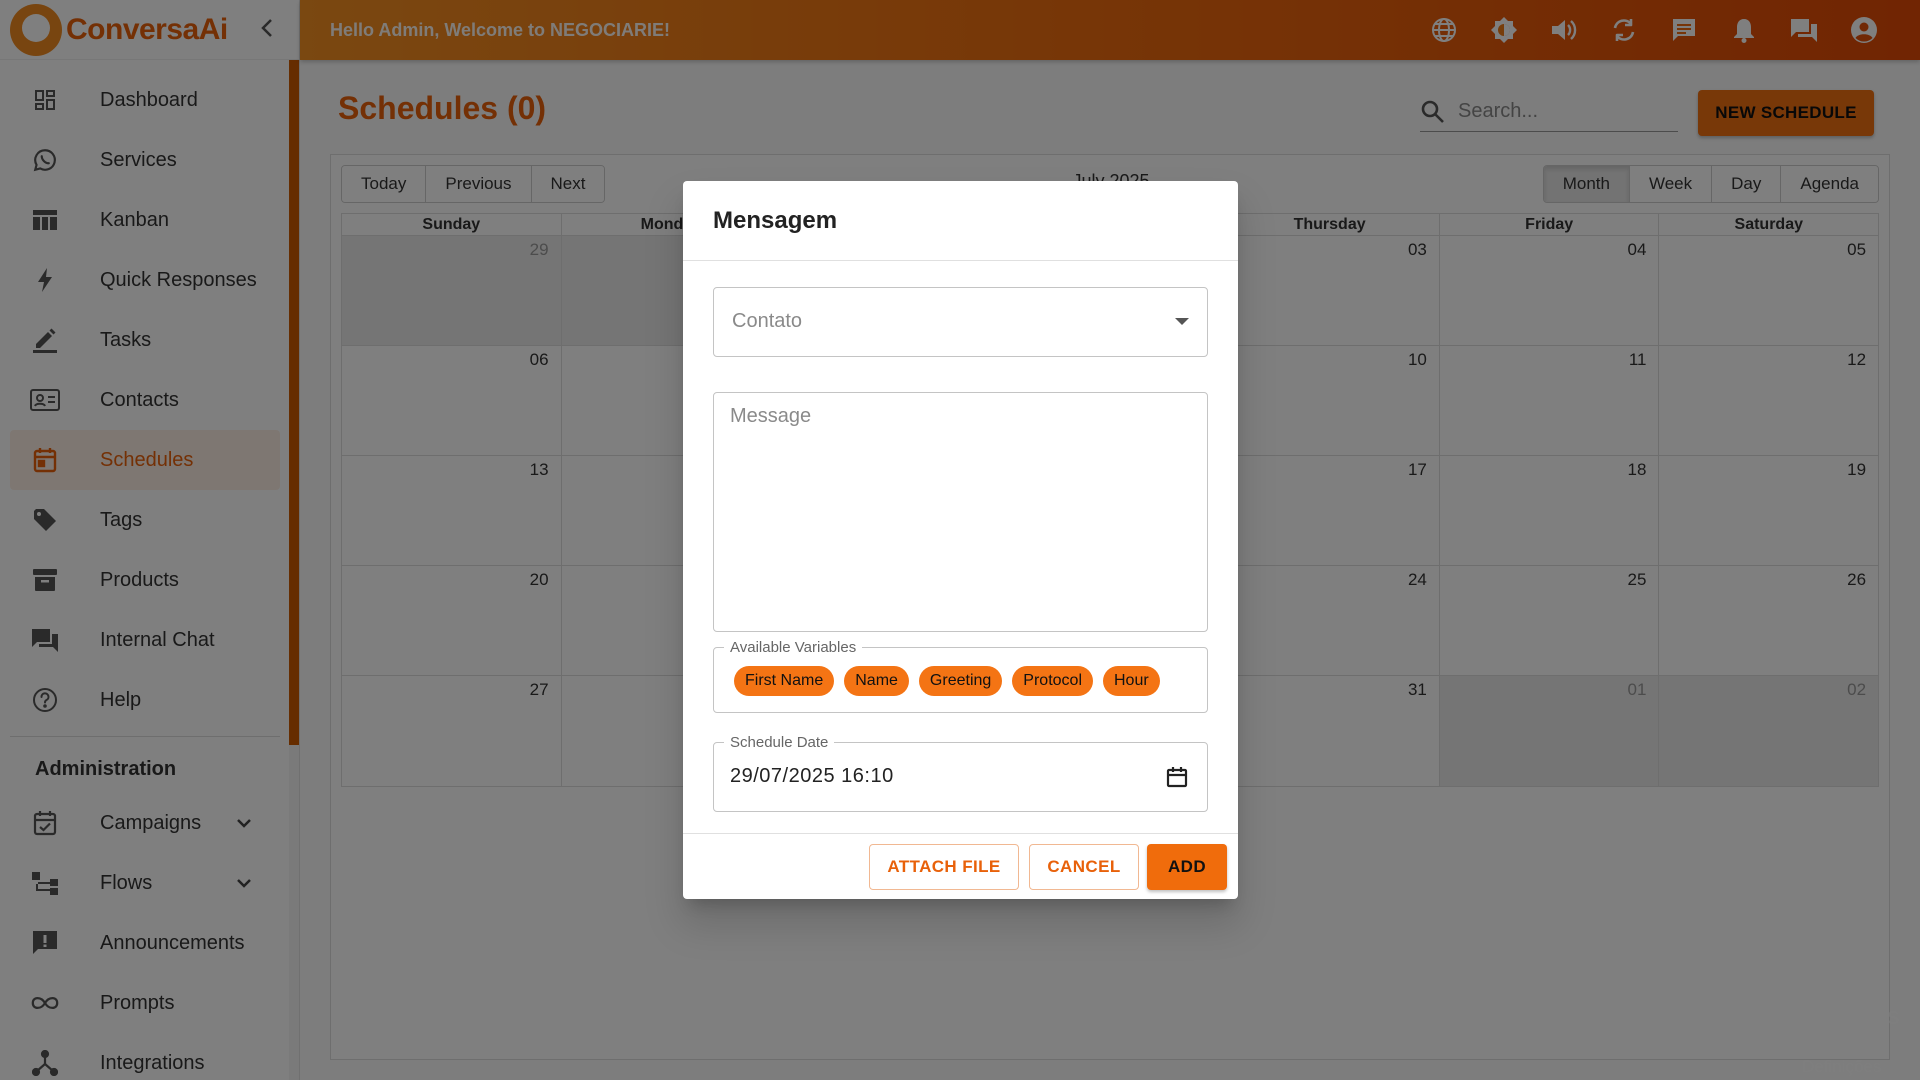  What do you see at coordinates (960, 681) in the screenshot?
I see `variable-chip-greeting: Greeting` at bounding box center [960, 681].